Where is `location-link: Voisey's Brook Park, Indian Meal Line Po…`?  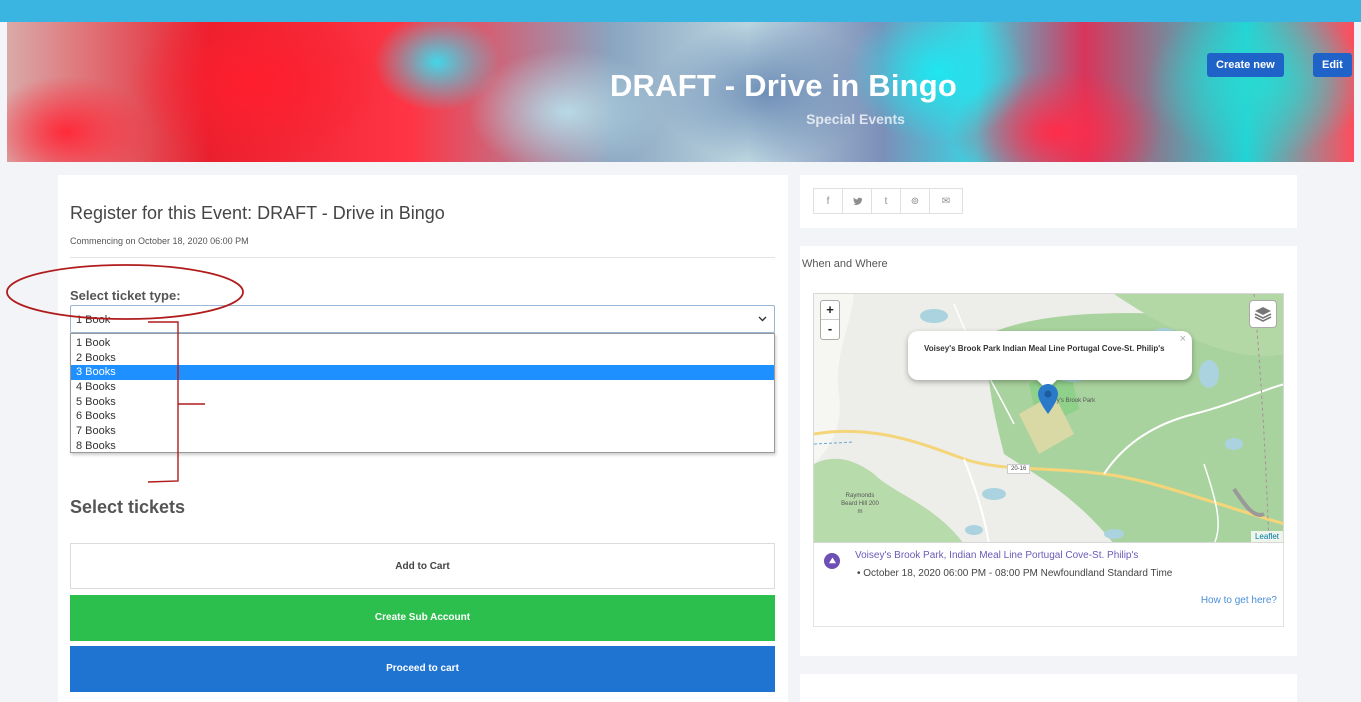
location-link: Voisey's Brook Park, Indian Meal Line Po… is located at coordinates (996, 555).